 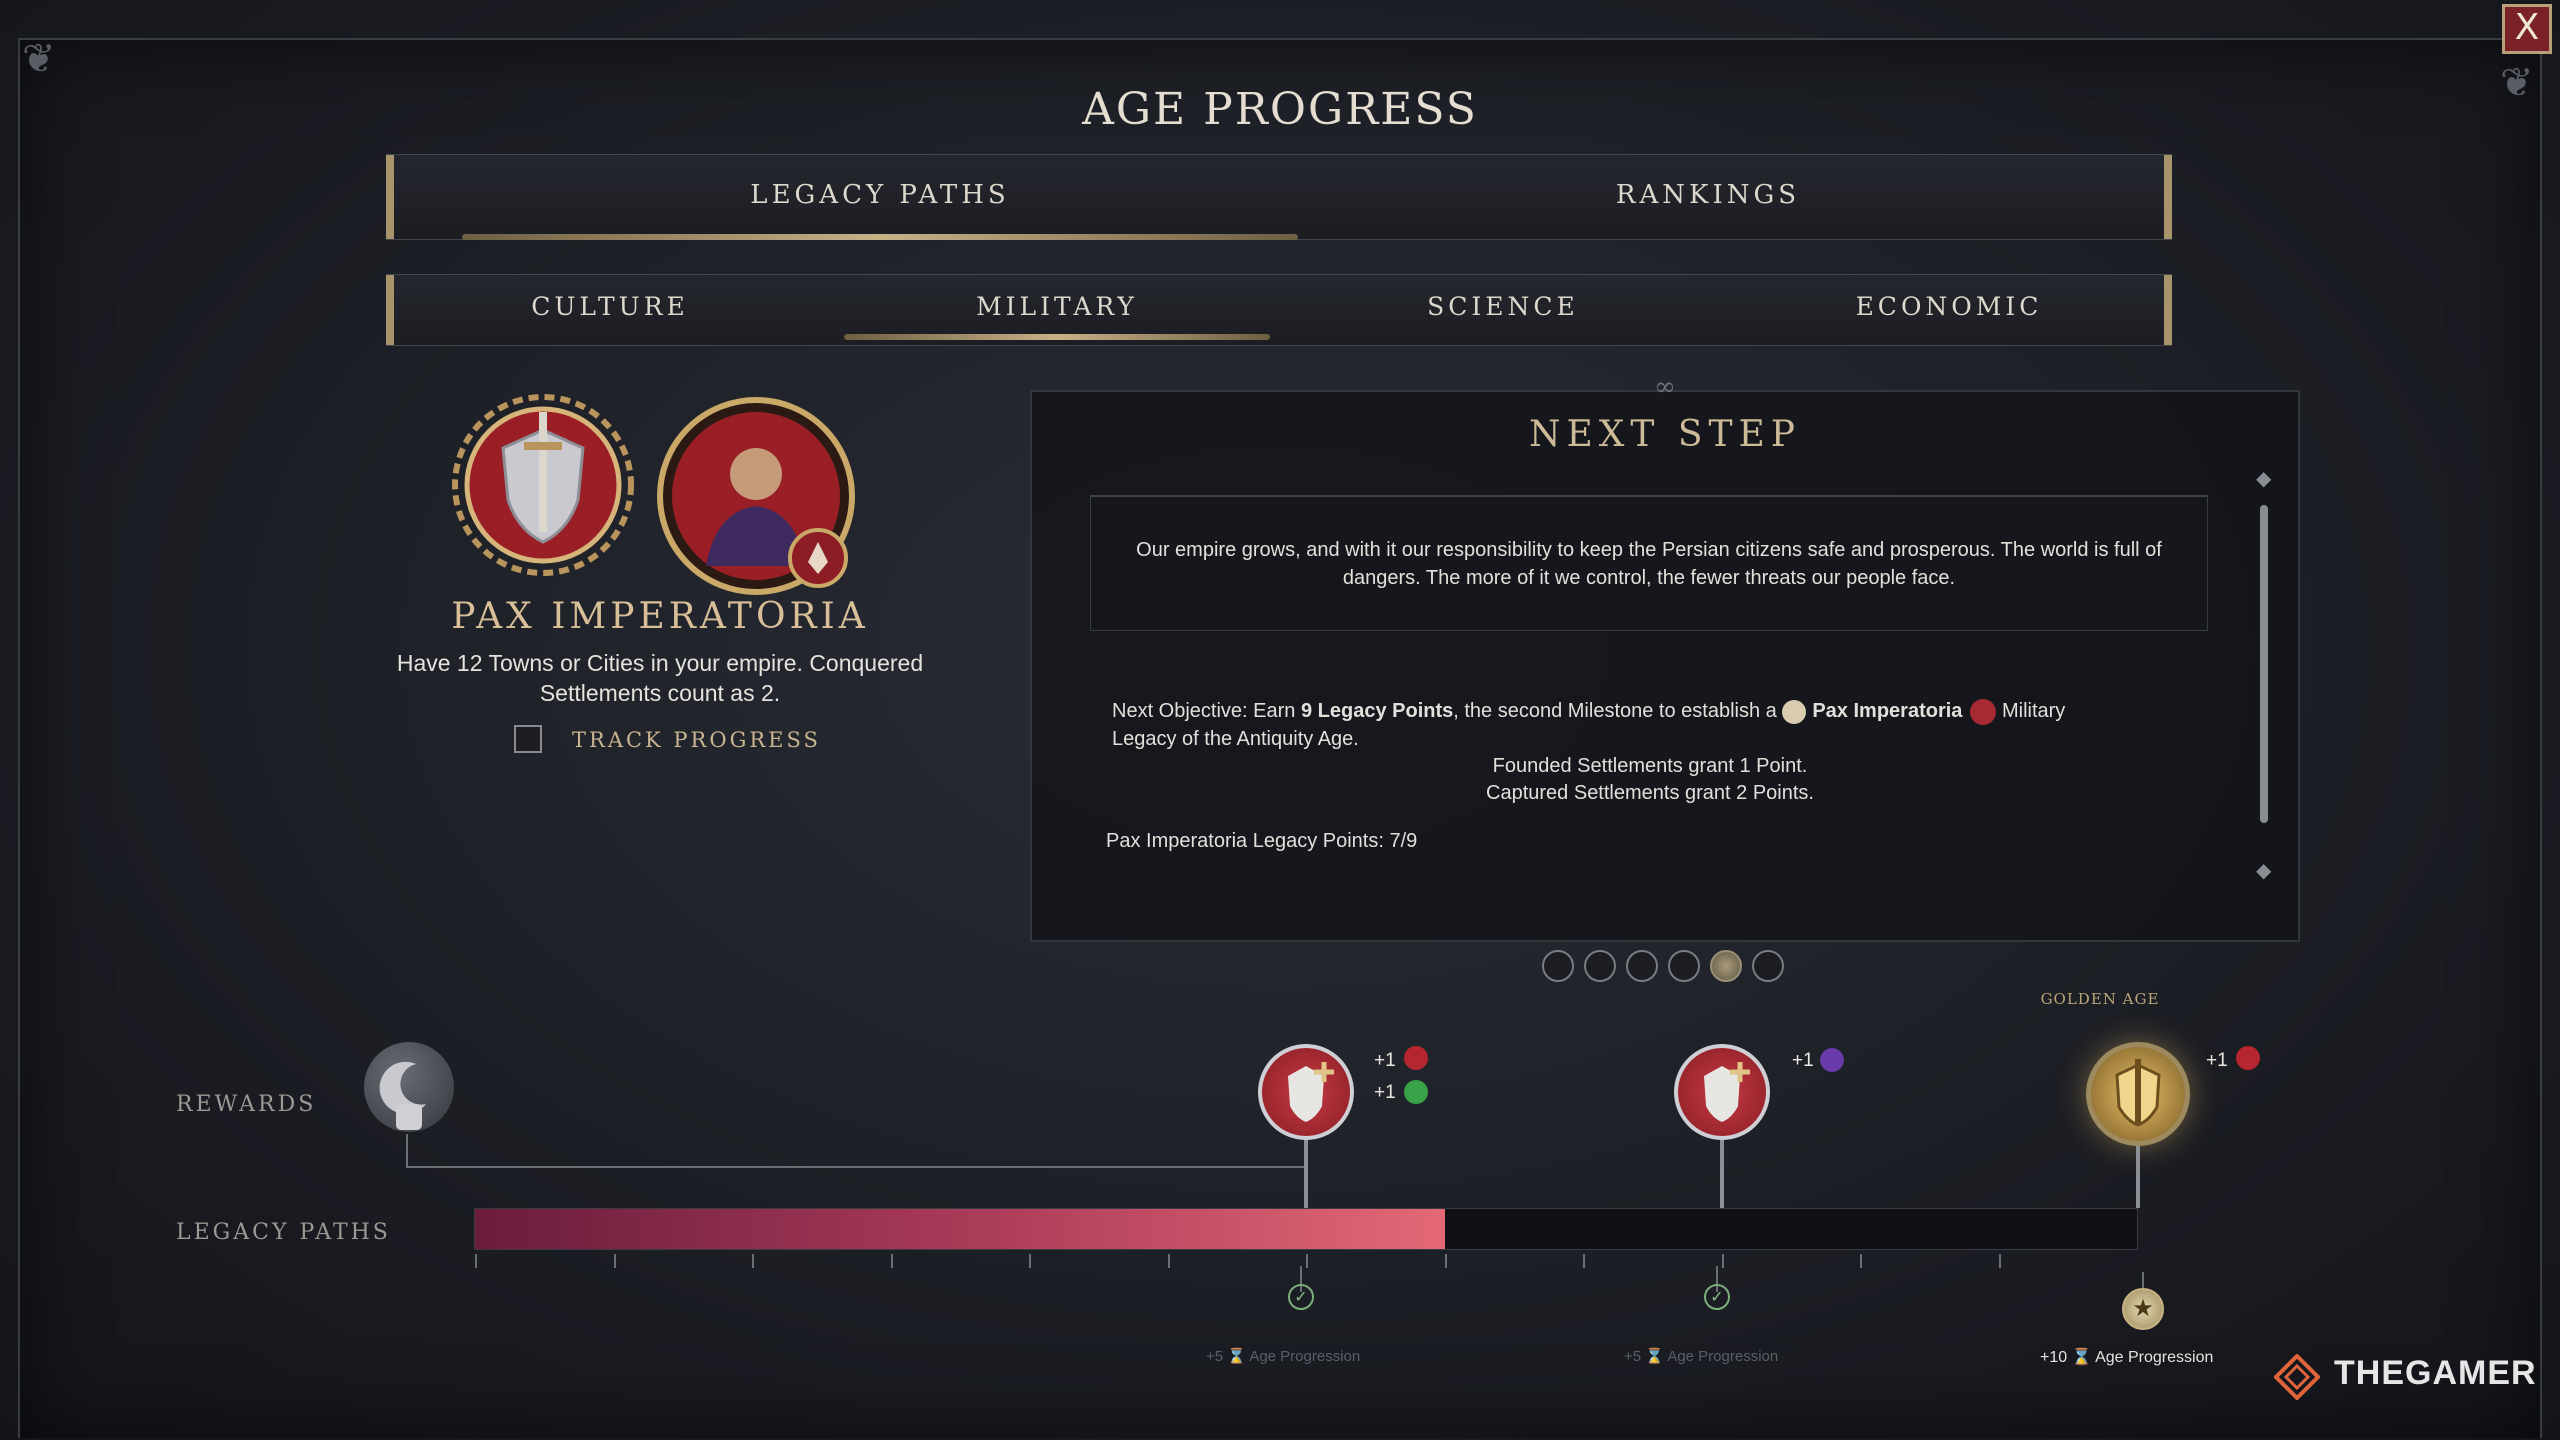 What do you see at coordinates (2264, 664) in the screenshot?
I see `scrollbar` at bounding box center [2264, 664].